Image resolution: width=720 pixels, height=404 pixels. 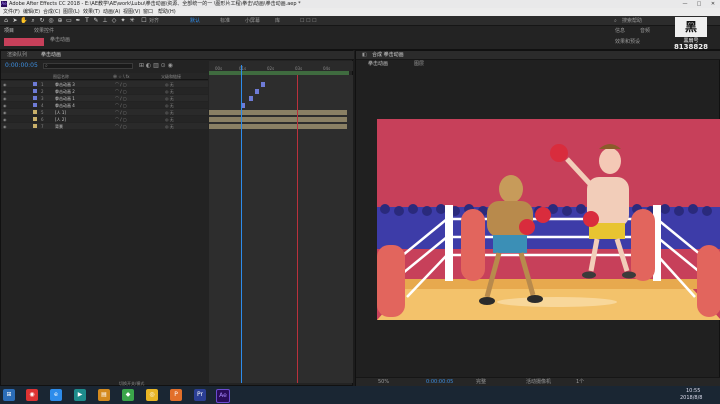 What do you see at coordinates (56, 395) in the screenshot?
I see `ie-icon: e` at bounding box center [56, 395].